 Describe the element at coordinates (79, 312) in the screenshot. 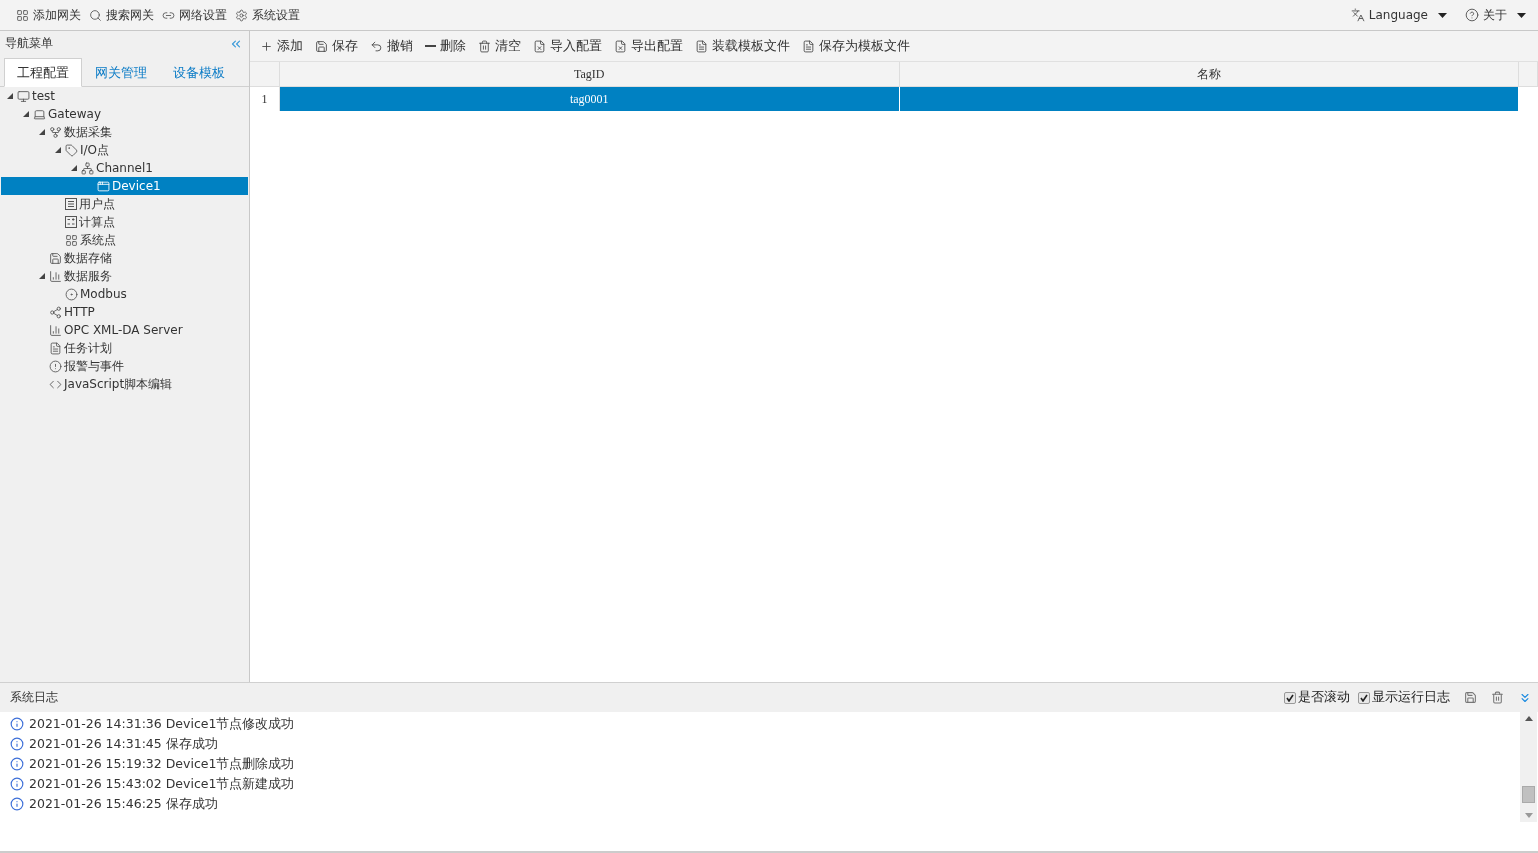

I see `tree-item-label: HTTP` at that location.